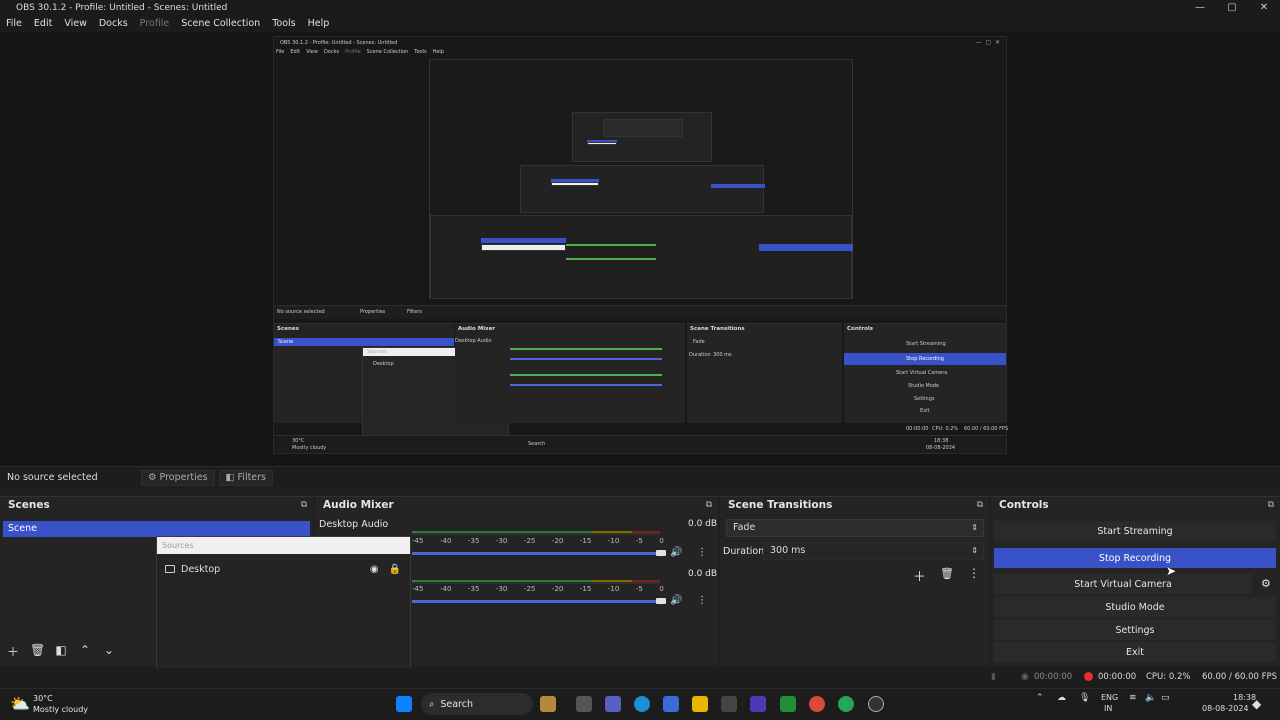  What do you see at coordinates (20, 703) in the screenshot?
I see `weather-cloud-icon: ⛅` at bounding box center [20, 703].